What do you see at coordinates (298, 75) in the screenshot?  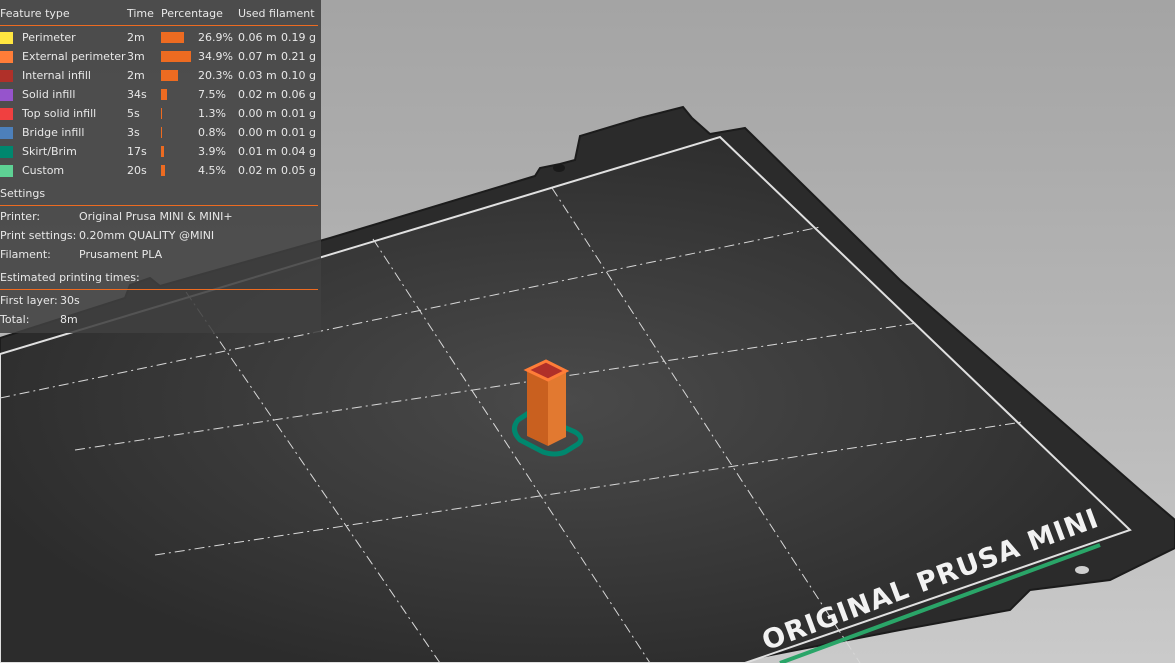 I see `feature-weight: 0.10 g` at bounding box center [298, 75].